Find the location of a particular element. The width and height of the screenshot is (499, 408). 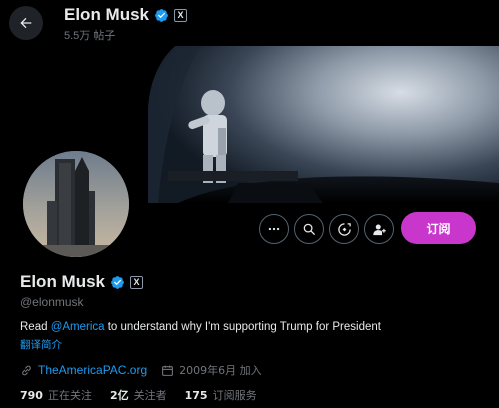

followers-label: 关注者 is located at coordinates (150, 395).